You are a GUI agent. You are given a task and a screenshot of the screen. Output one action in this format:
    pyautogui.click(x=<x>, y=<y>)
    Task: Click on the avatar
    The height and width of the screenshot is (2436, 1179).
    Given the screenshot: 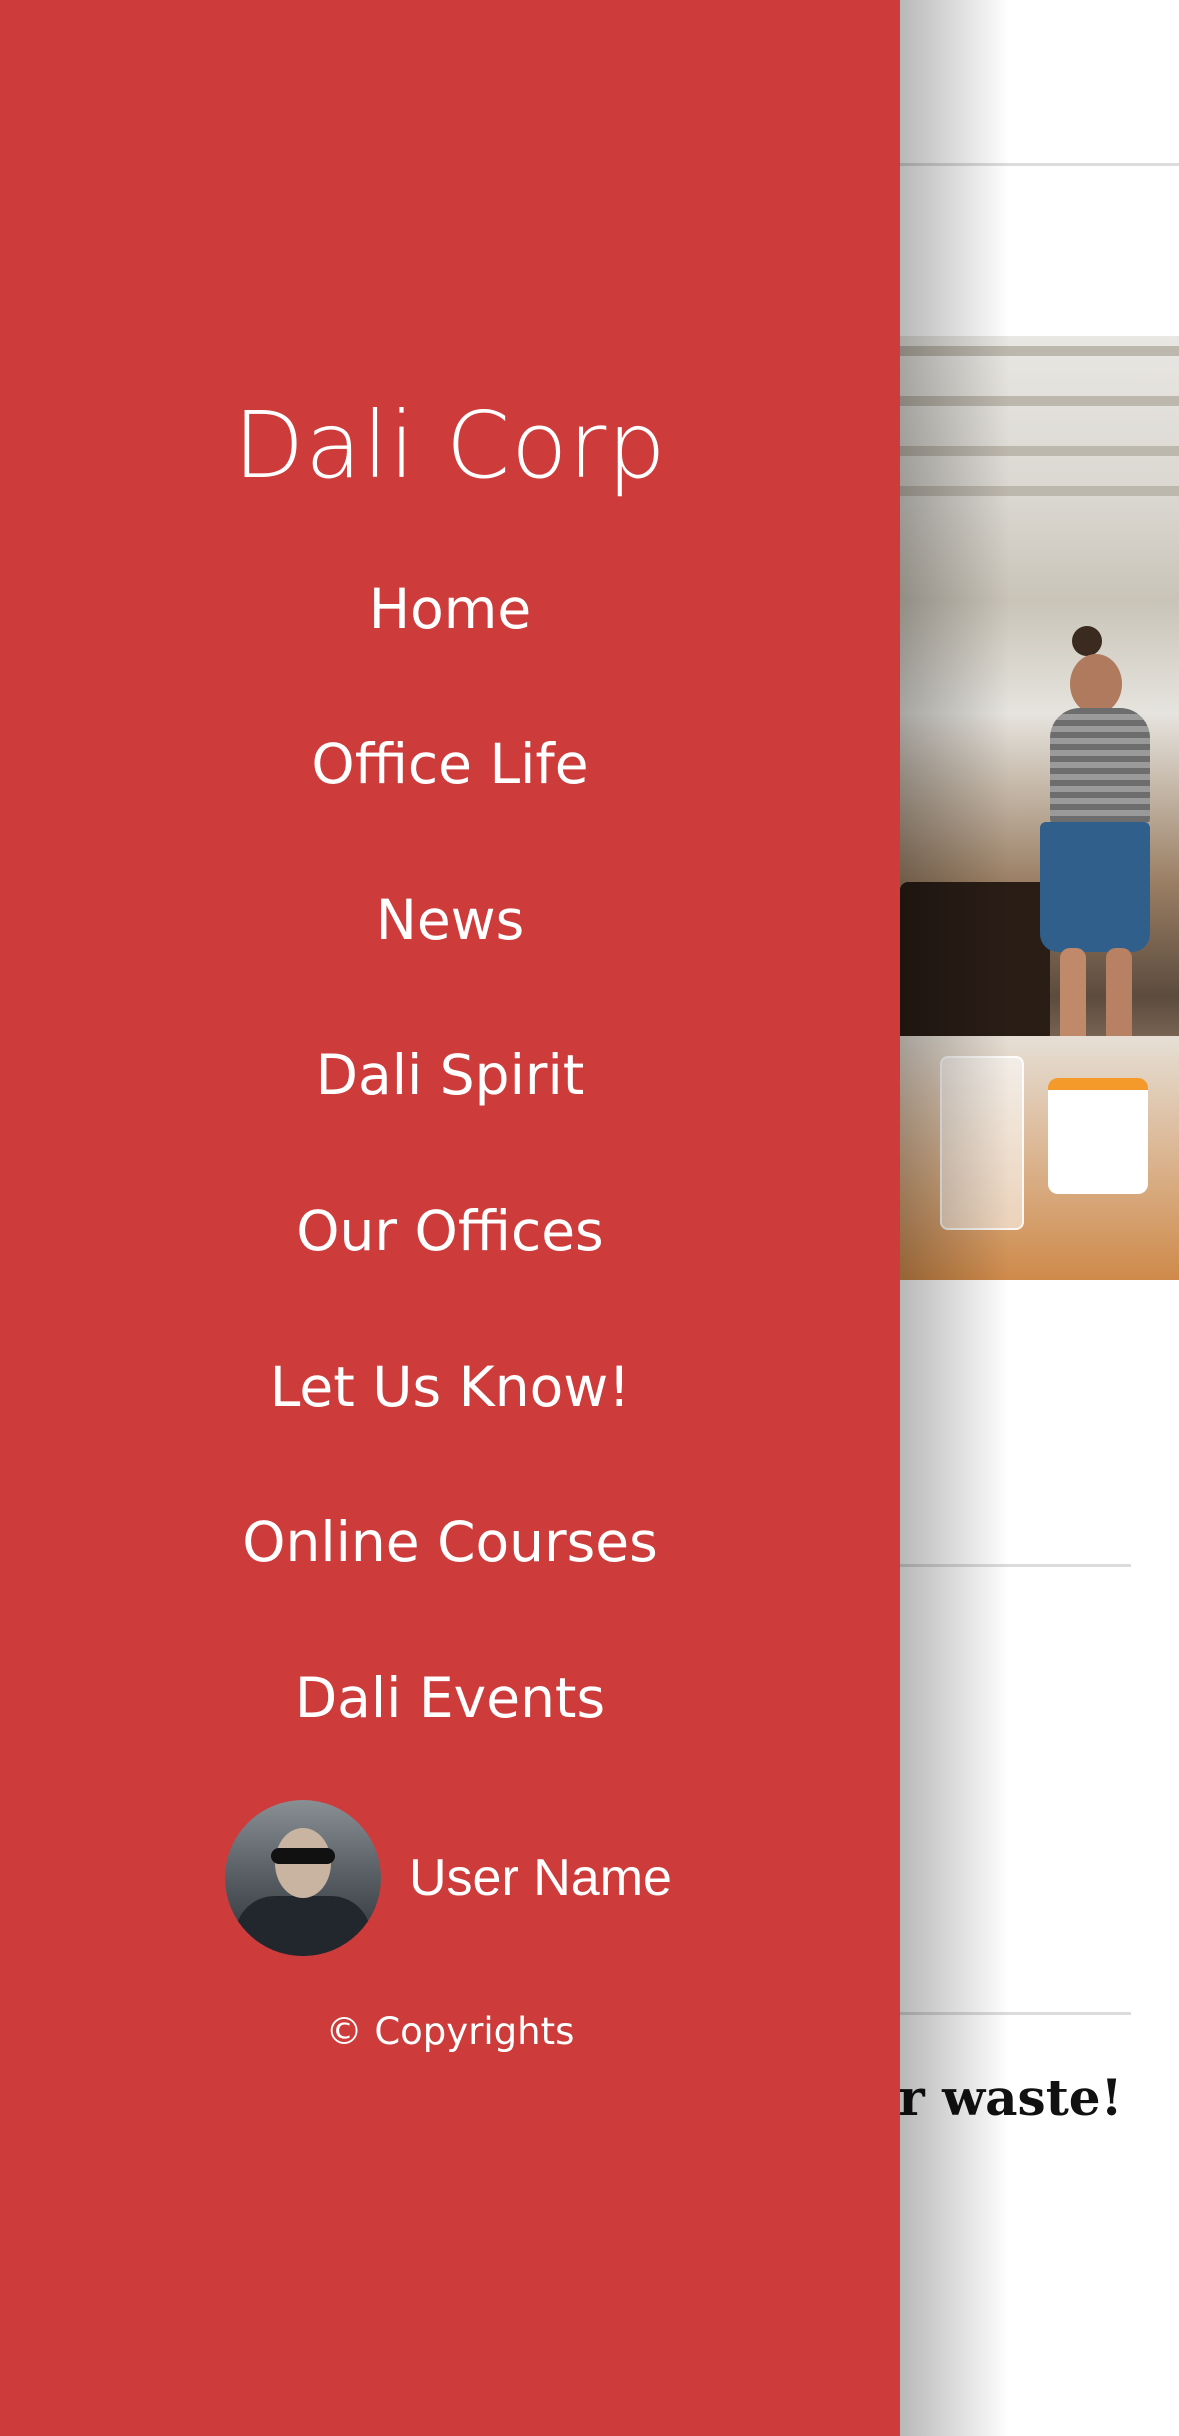 What is the action you would take?
    pyautogui.click(x=303, y=1878)
    